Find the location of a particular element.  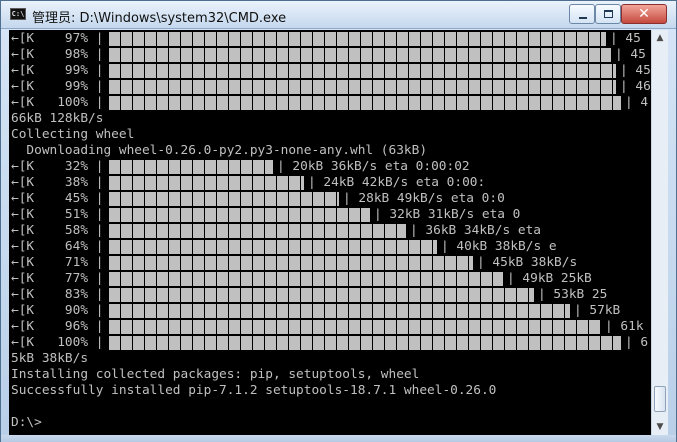

progress-suffix: | 4 is located at coordinates (637, 102).